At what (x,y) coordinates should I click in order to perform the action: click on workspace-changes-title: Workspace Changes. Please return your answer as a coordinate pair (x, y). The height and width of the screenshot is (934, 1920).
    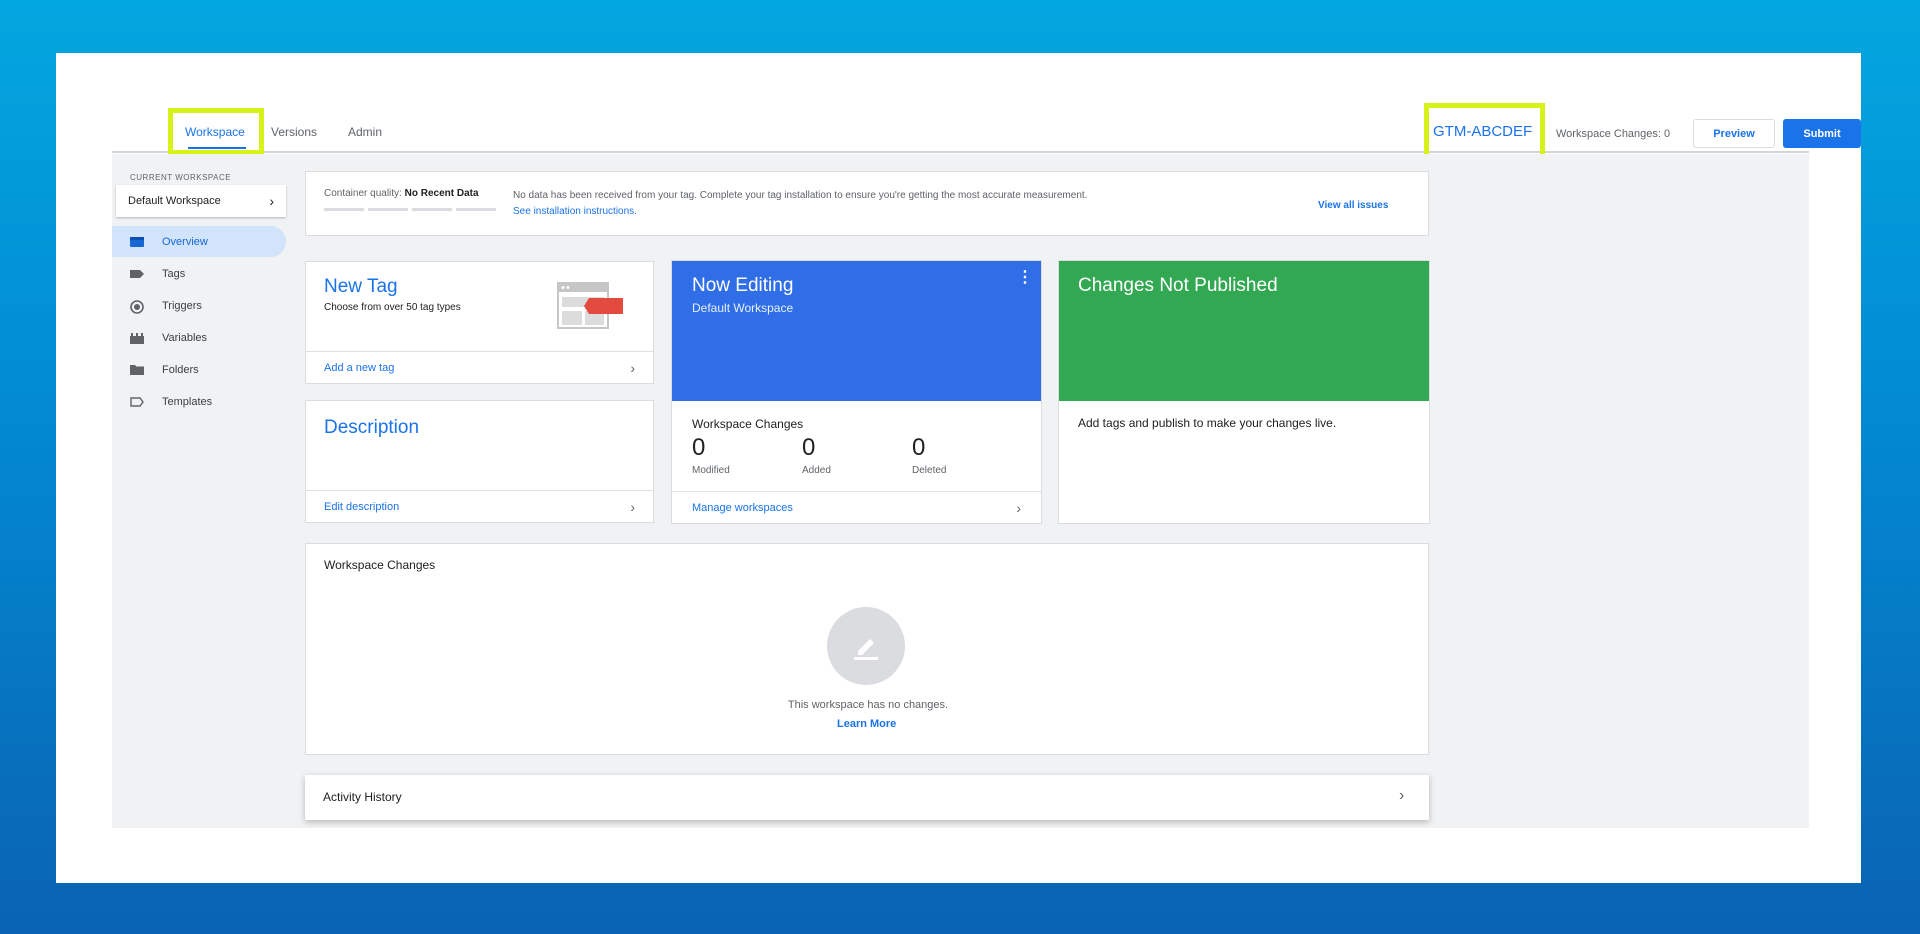
    Looking at the image, I should click on (748, 424).